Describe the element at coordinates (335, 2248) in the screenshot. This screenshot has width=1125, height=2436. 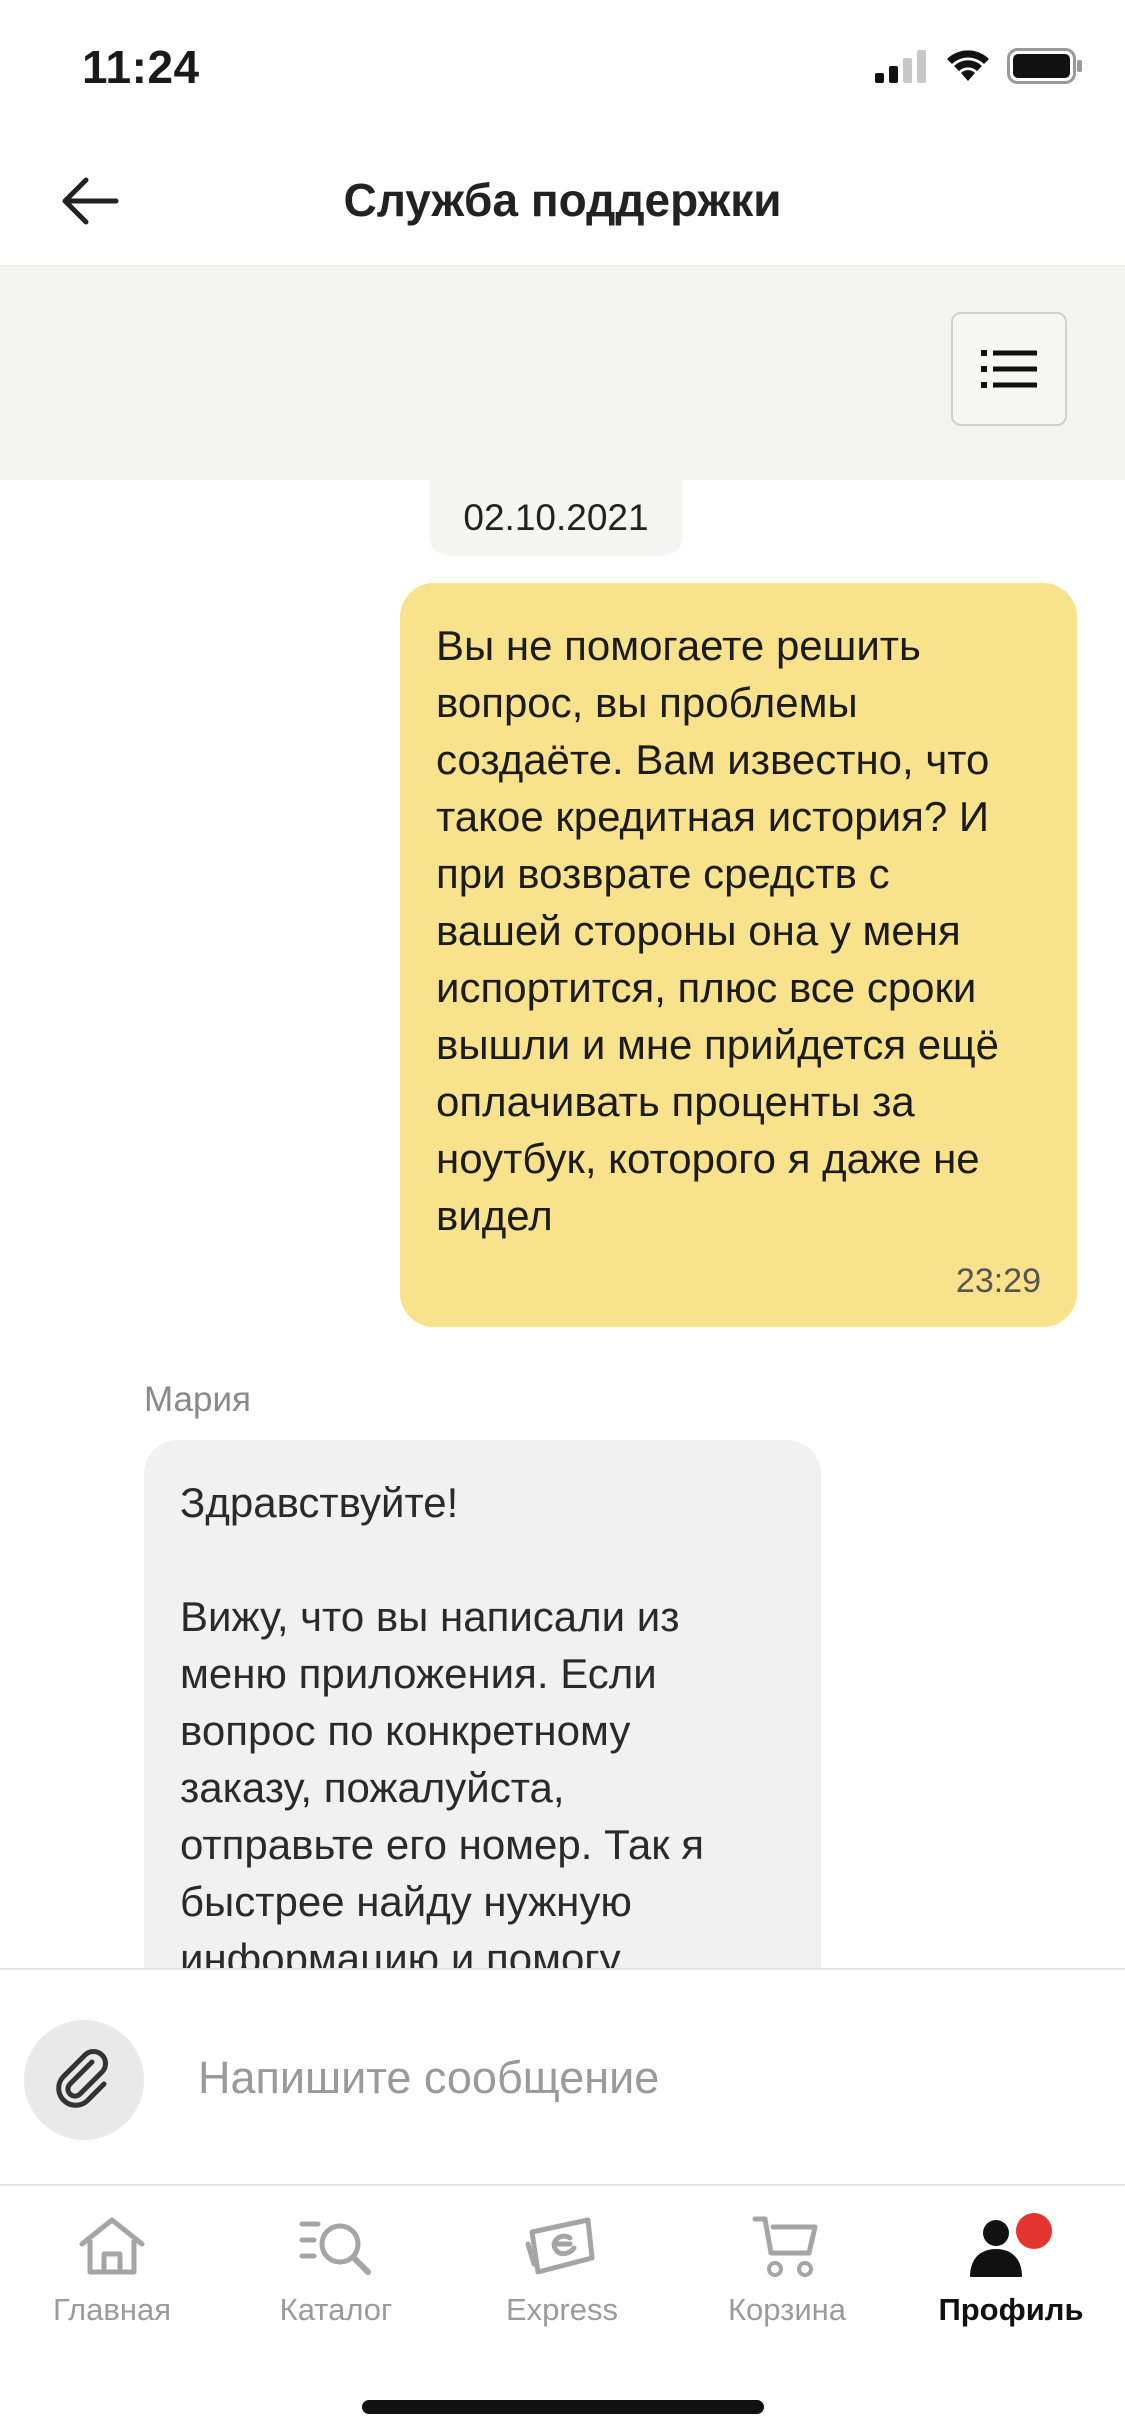
I see `catalog-search-icon` at that location.